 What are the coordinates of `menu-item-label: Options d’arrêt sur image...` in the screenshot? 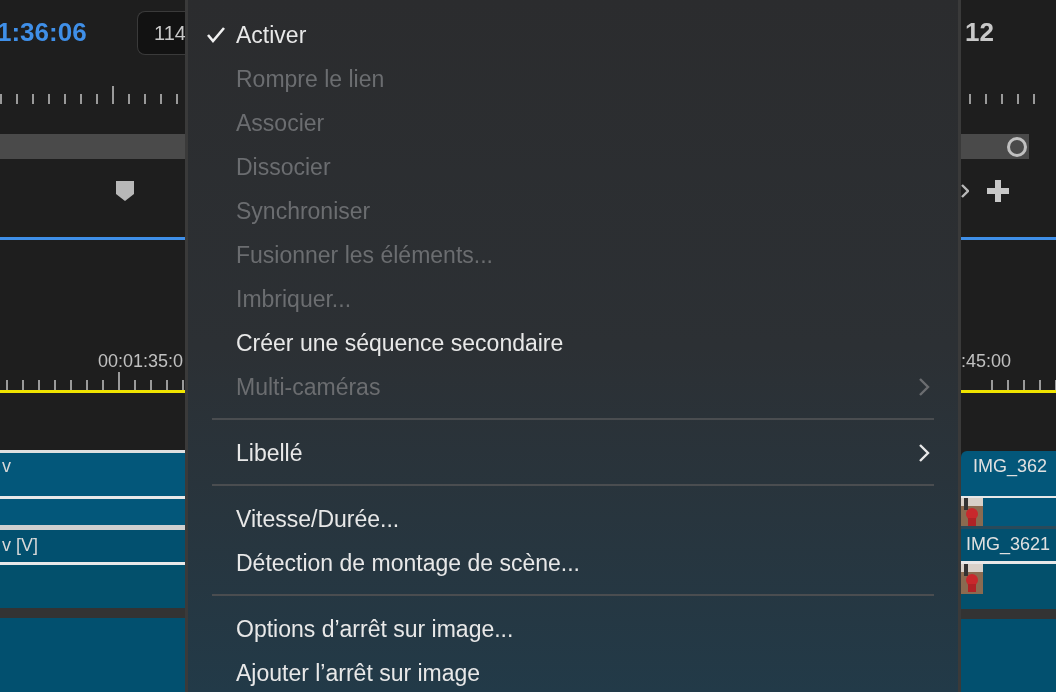 It's located at (375, 629).